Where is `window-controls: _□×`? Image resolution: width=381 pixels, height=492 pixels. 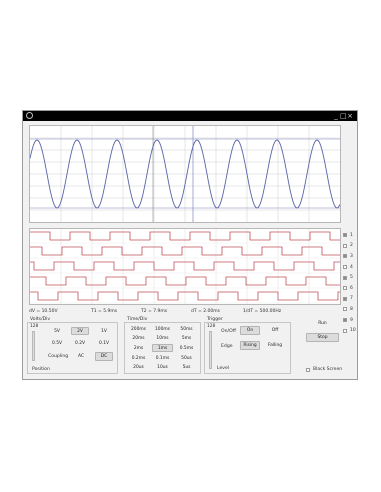
window-controls: _□× is located at coordinates (343, 116).